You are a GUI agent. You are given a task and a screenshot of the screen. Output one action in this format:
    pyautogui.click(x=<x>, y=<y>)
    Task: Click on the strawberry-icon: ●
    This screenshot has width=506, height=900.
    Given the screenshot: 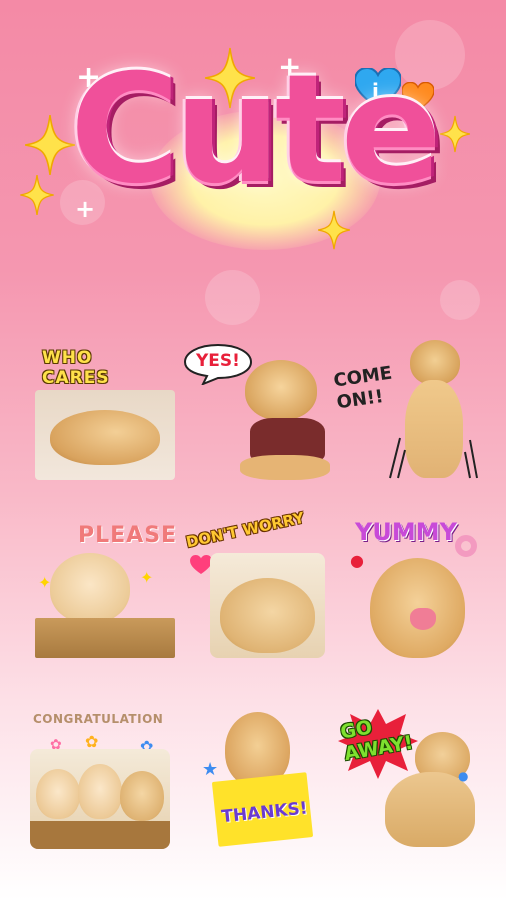 What is the action you would take?
    pyautogui.click(x=357, y=560)
    